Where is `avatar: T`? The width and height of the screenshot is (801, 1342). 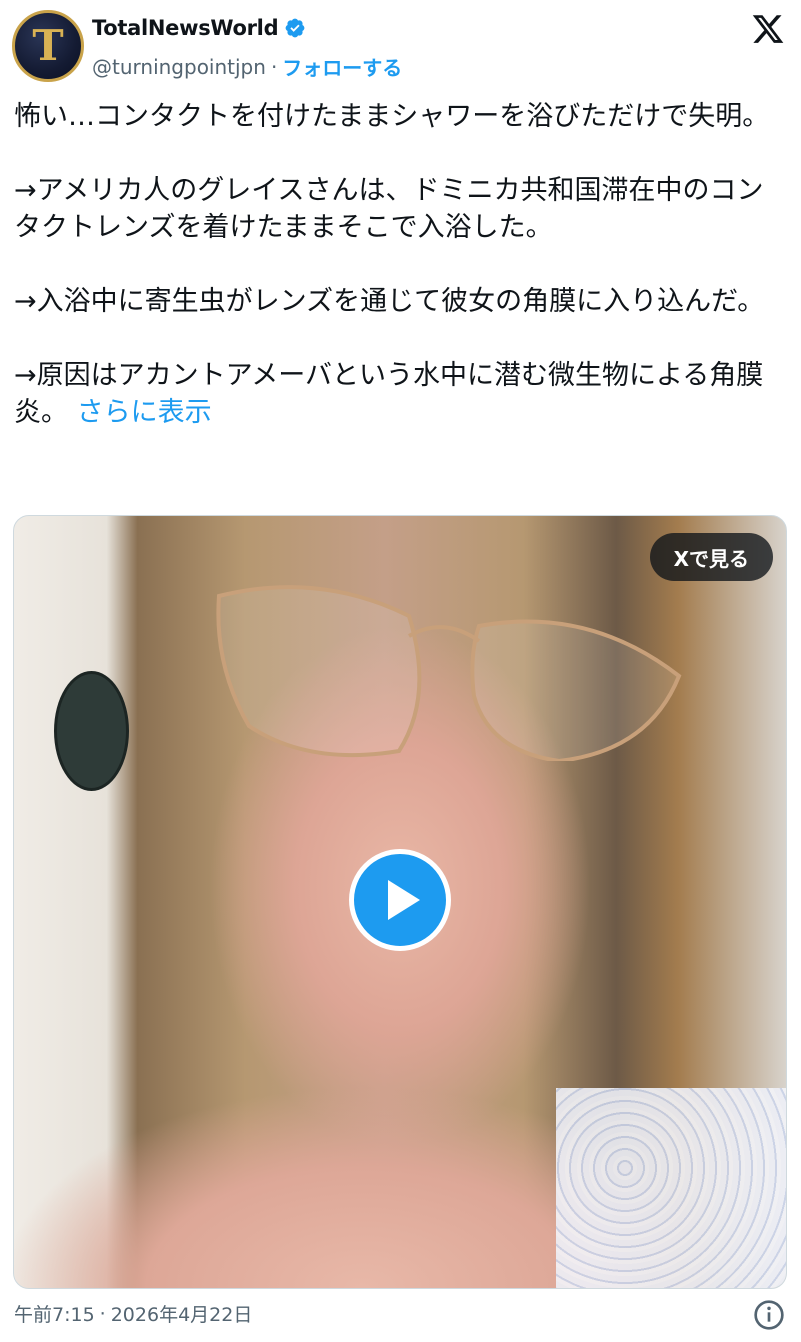 avatar: T is located at coordinates (48, 46).